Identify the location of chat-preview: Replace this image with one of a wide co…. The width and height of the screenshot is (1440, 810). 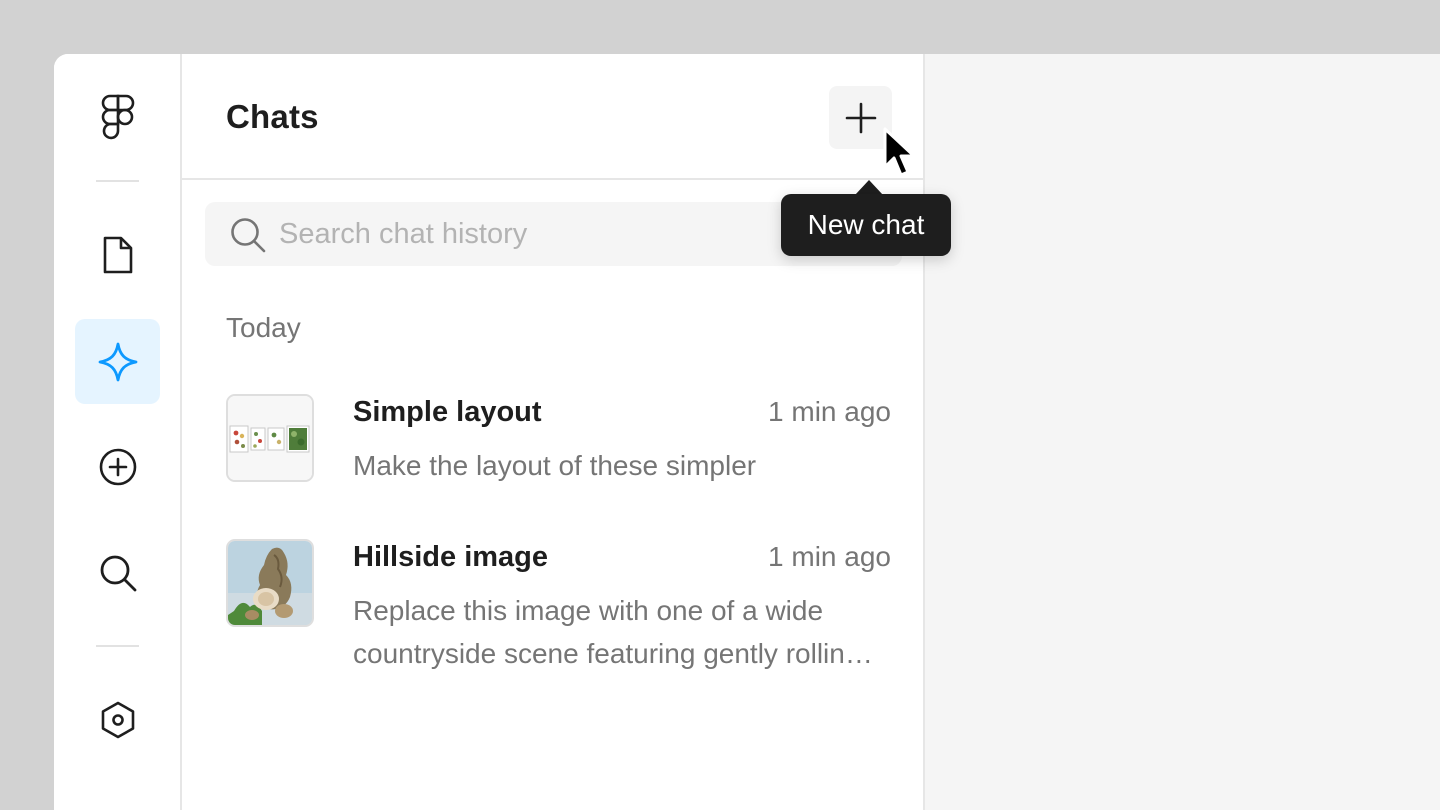
(620, 632).